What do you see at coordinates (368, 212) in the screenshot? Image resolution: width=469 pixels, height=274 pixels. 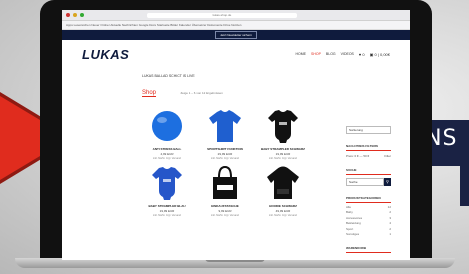 I see `category-item: Baby 2` at bounding box center [368, 212].